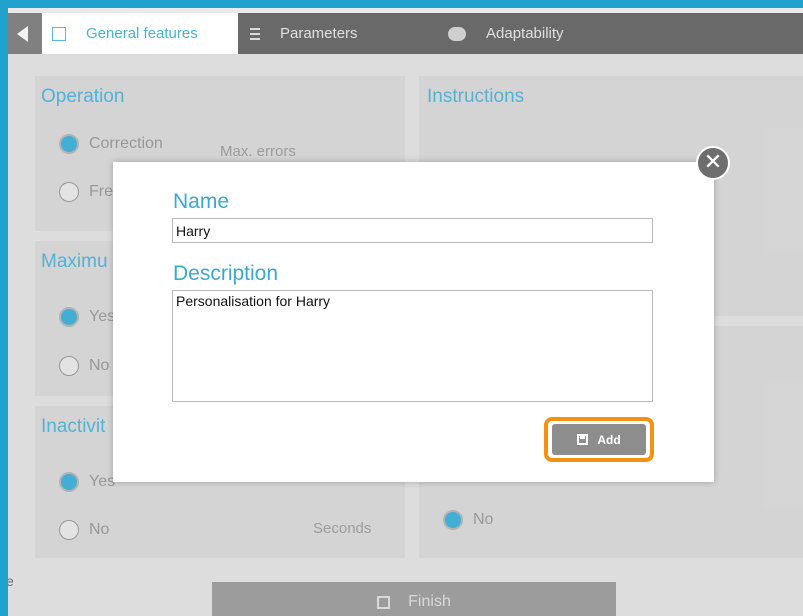 The image size is (803, 616). I want to click on name-input, so click(412, 230).